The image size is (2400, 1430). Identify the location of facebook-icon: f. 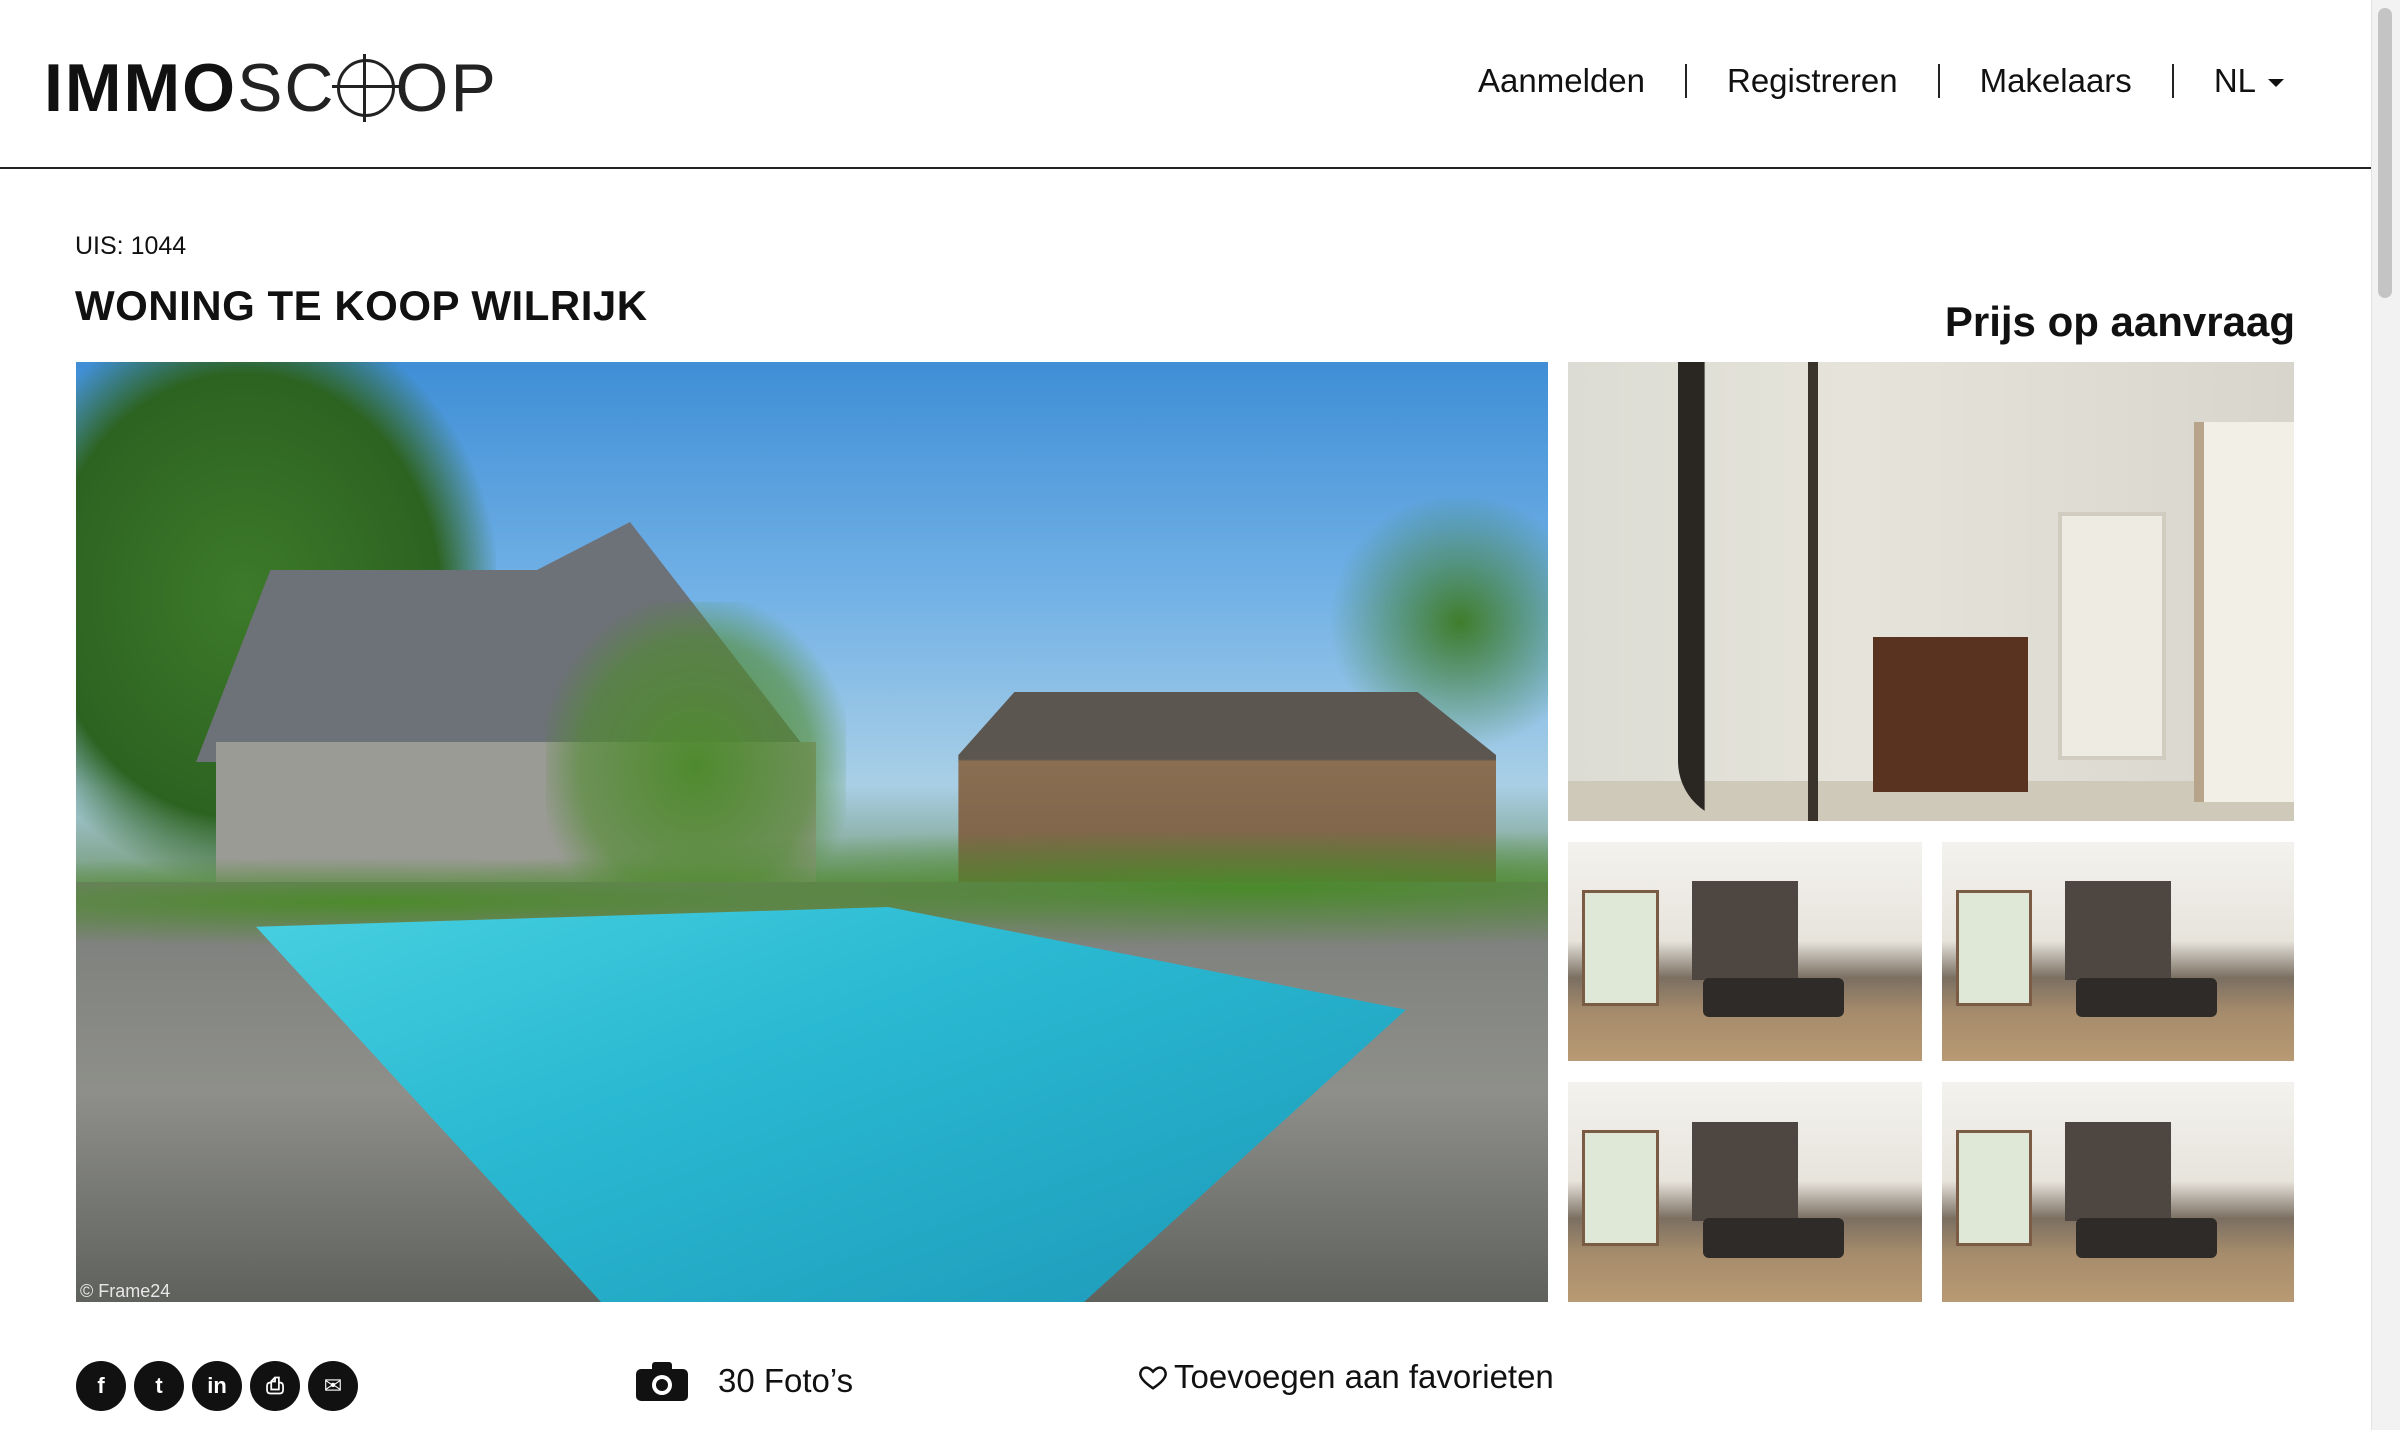
(101, 1386).